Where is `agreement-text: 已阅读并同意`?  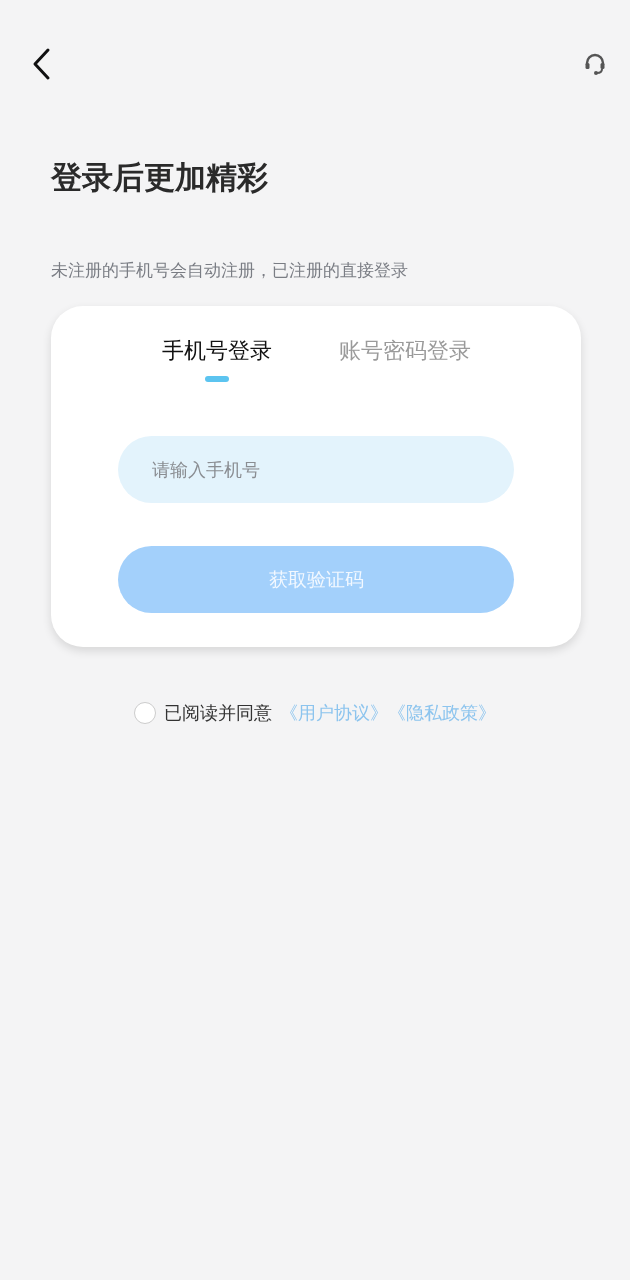 agreement-text: 已阅读并同意 is located at coordinates (218, 713).